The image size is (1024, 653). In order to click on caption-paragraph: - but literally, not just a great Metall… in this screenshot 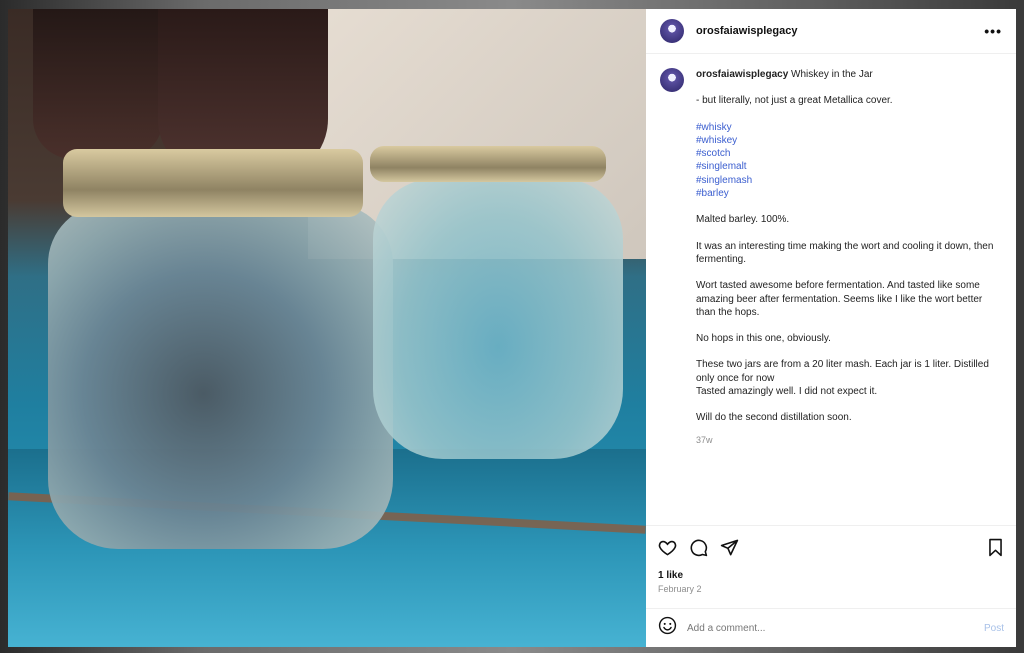, I will do `click(794, 101)`.